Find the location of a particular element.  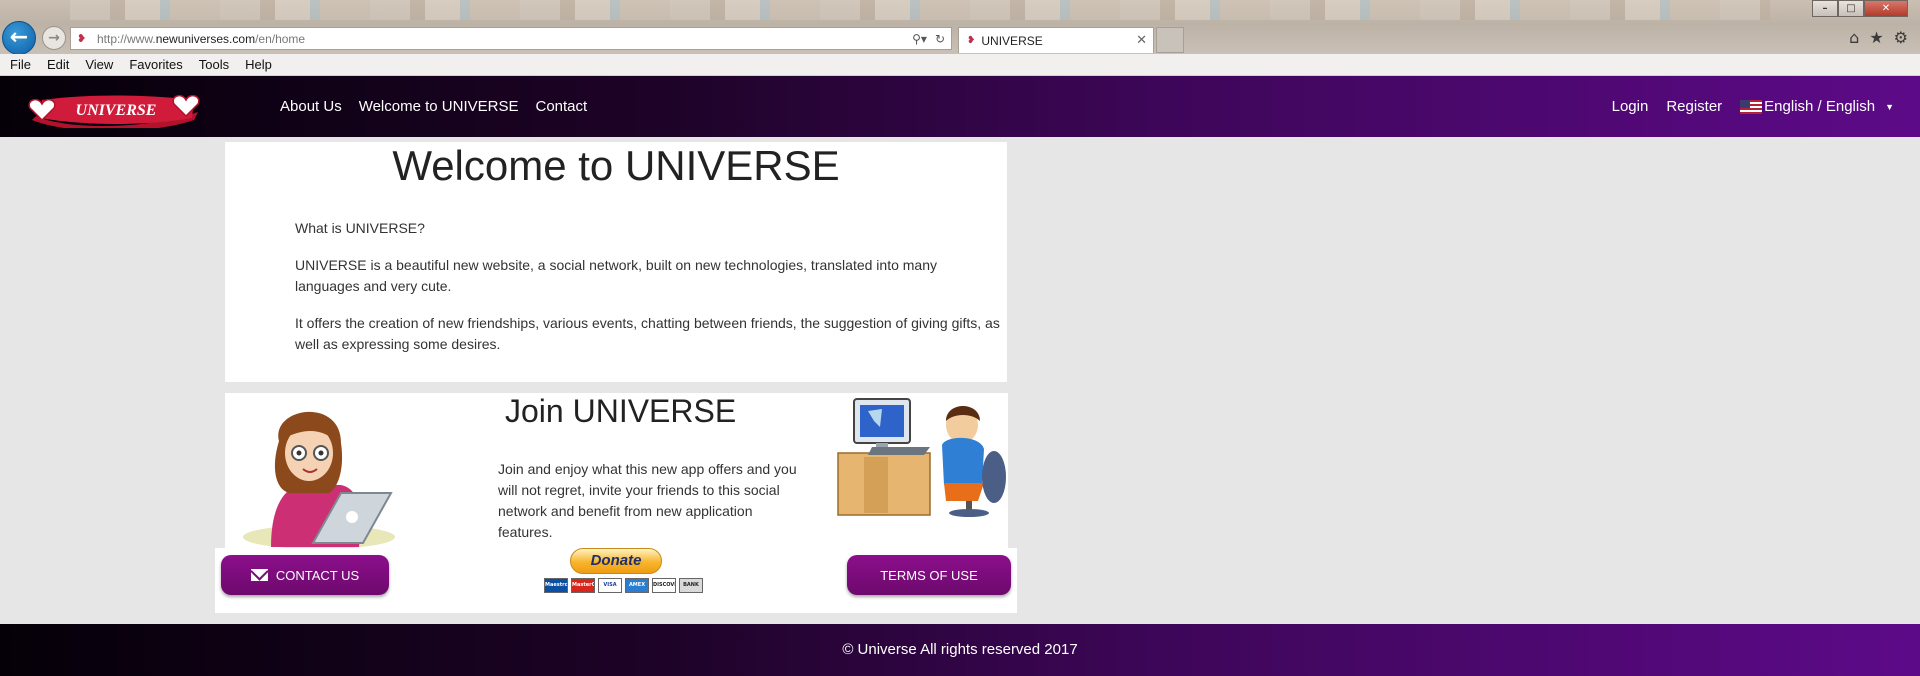

chevron-down-icon: ▼ is located at coordinates (1889, 106).